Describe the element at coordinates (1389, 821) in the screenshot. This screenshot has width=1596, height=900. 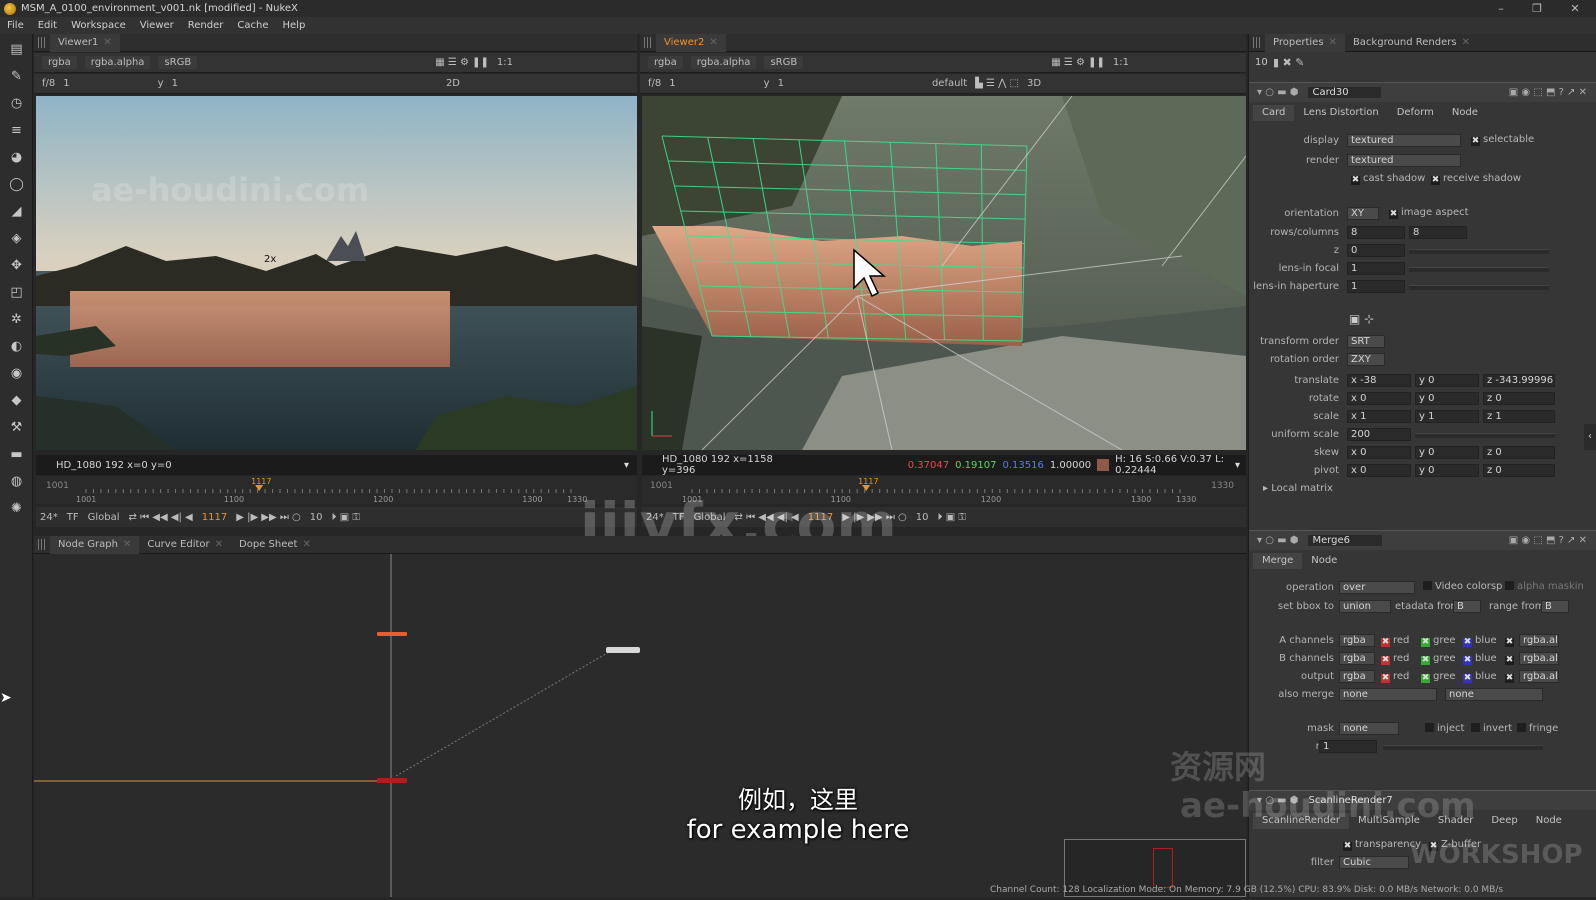
I see `tab-multisample: MultiSample` at that location.